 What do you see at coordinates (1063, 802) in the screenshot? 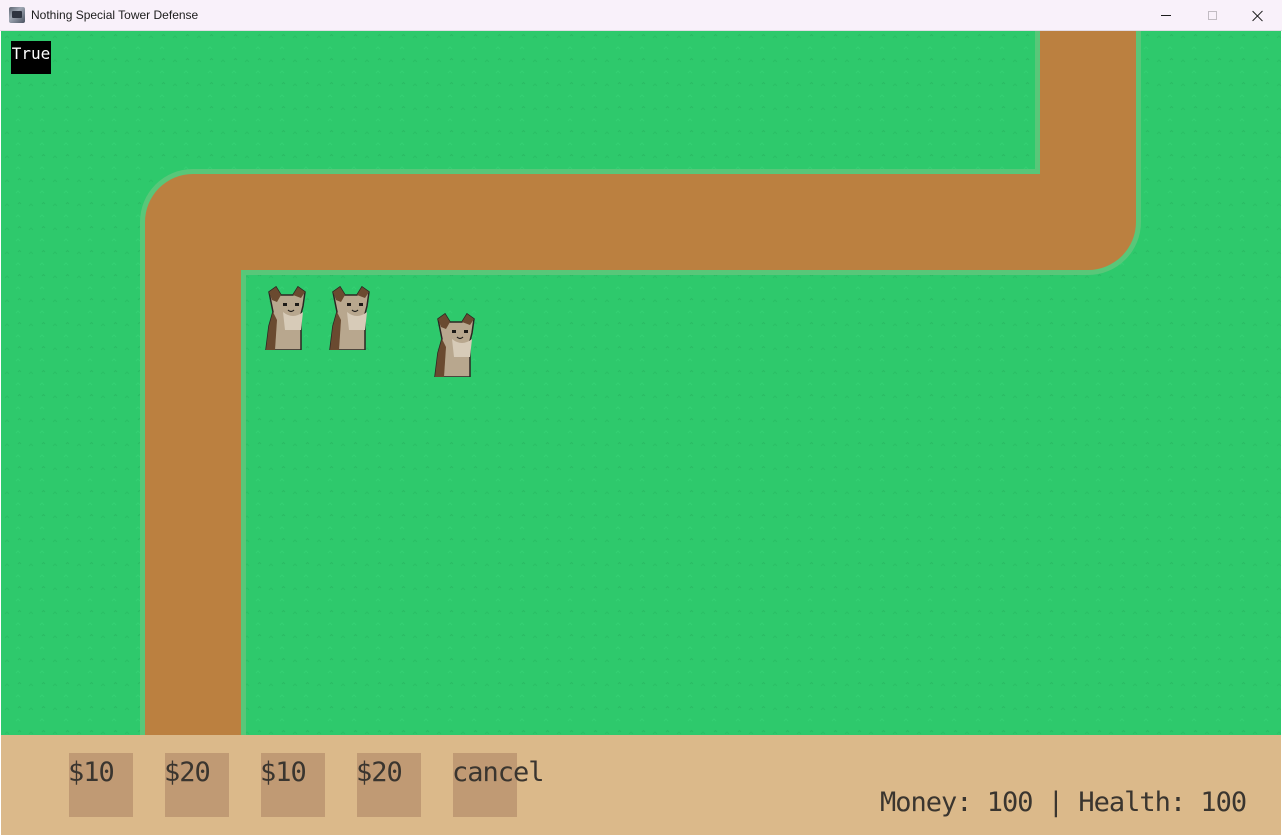
I see `money-health-status: Money: 100 | Health: 100` at bounding box center [1063, 802].